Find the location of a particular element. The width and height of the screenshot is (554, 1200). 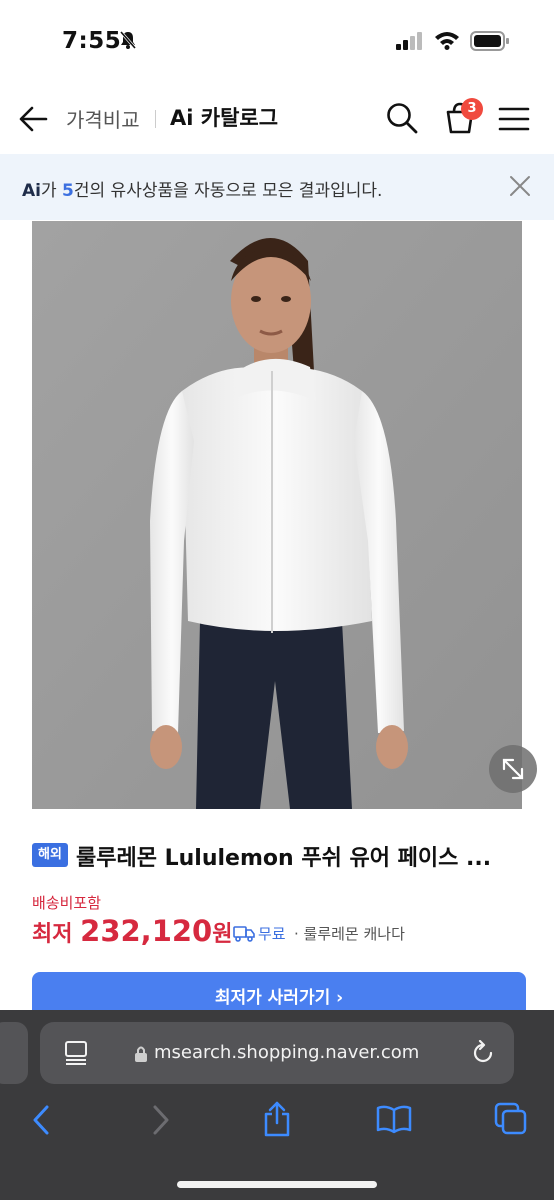

bookmarks-icon is located at coordinates (394, 1119).